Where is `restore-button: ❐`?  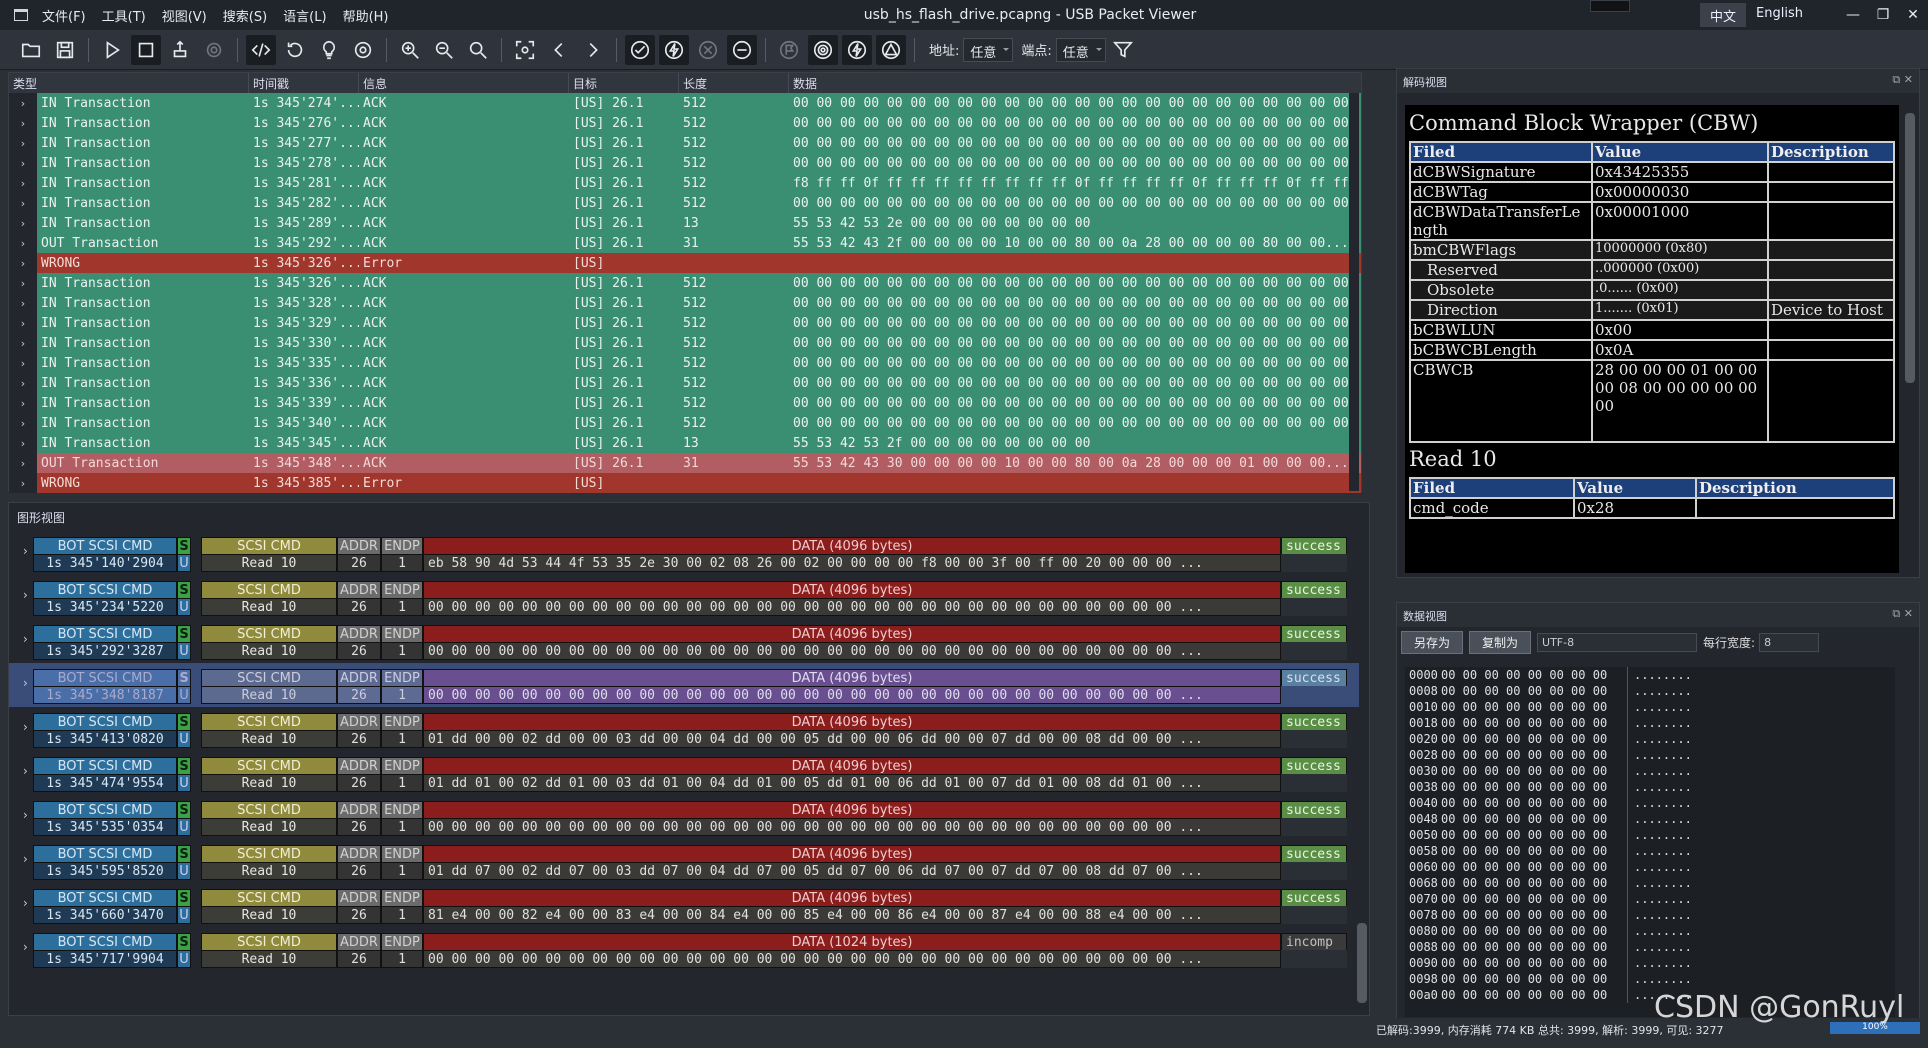 restore-button: ❐ is located at coordinates (1883, 15).